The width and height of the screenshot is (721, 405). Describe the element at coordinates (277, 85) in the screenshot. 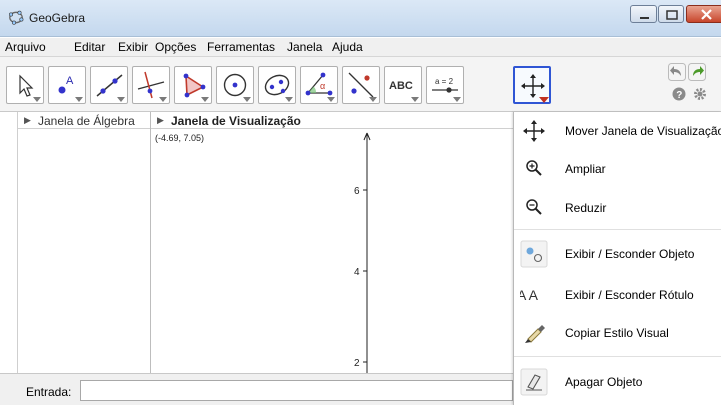

I see `conic-tool-button` at that location.